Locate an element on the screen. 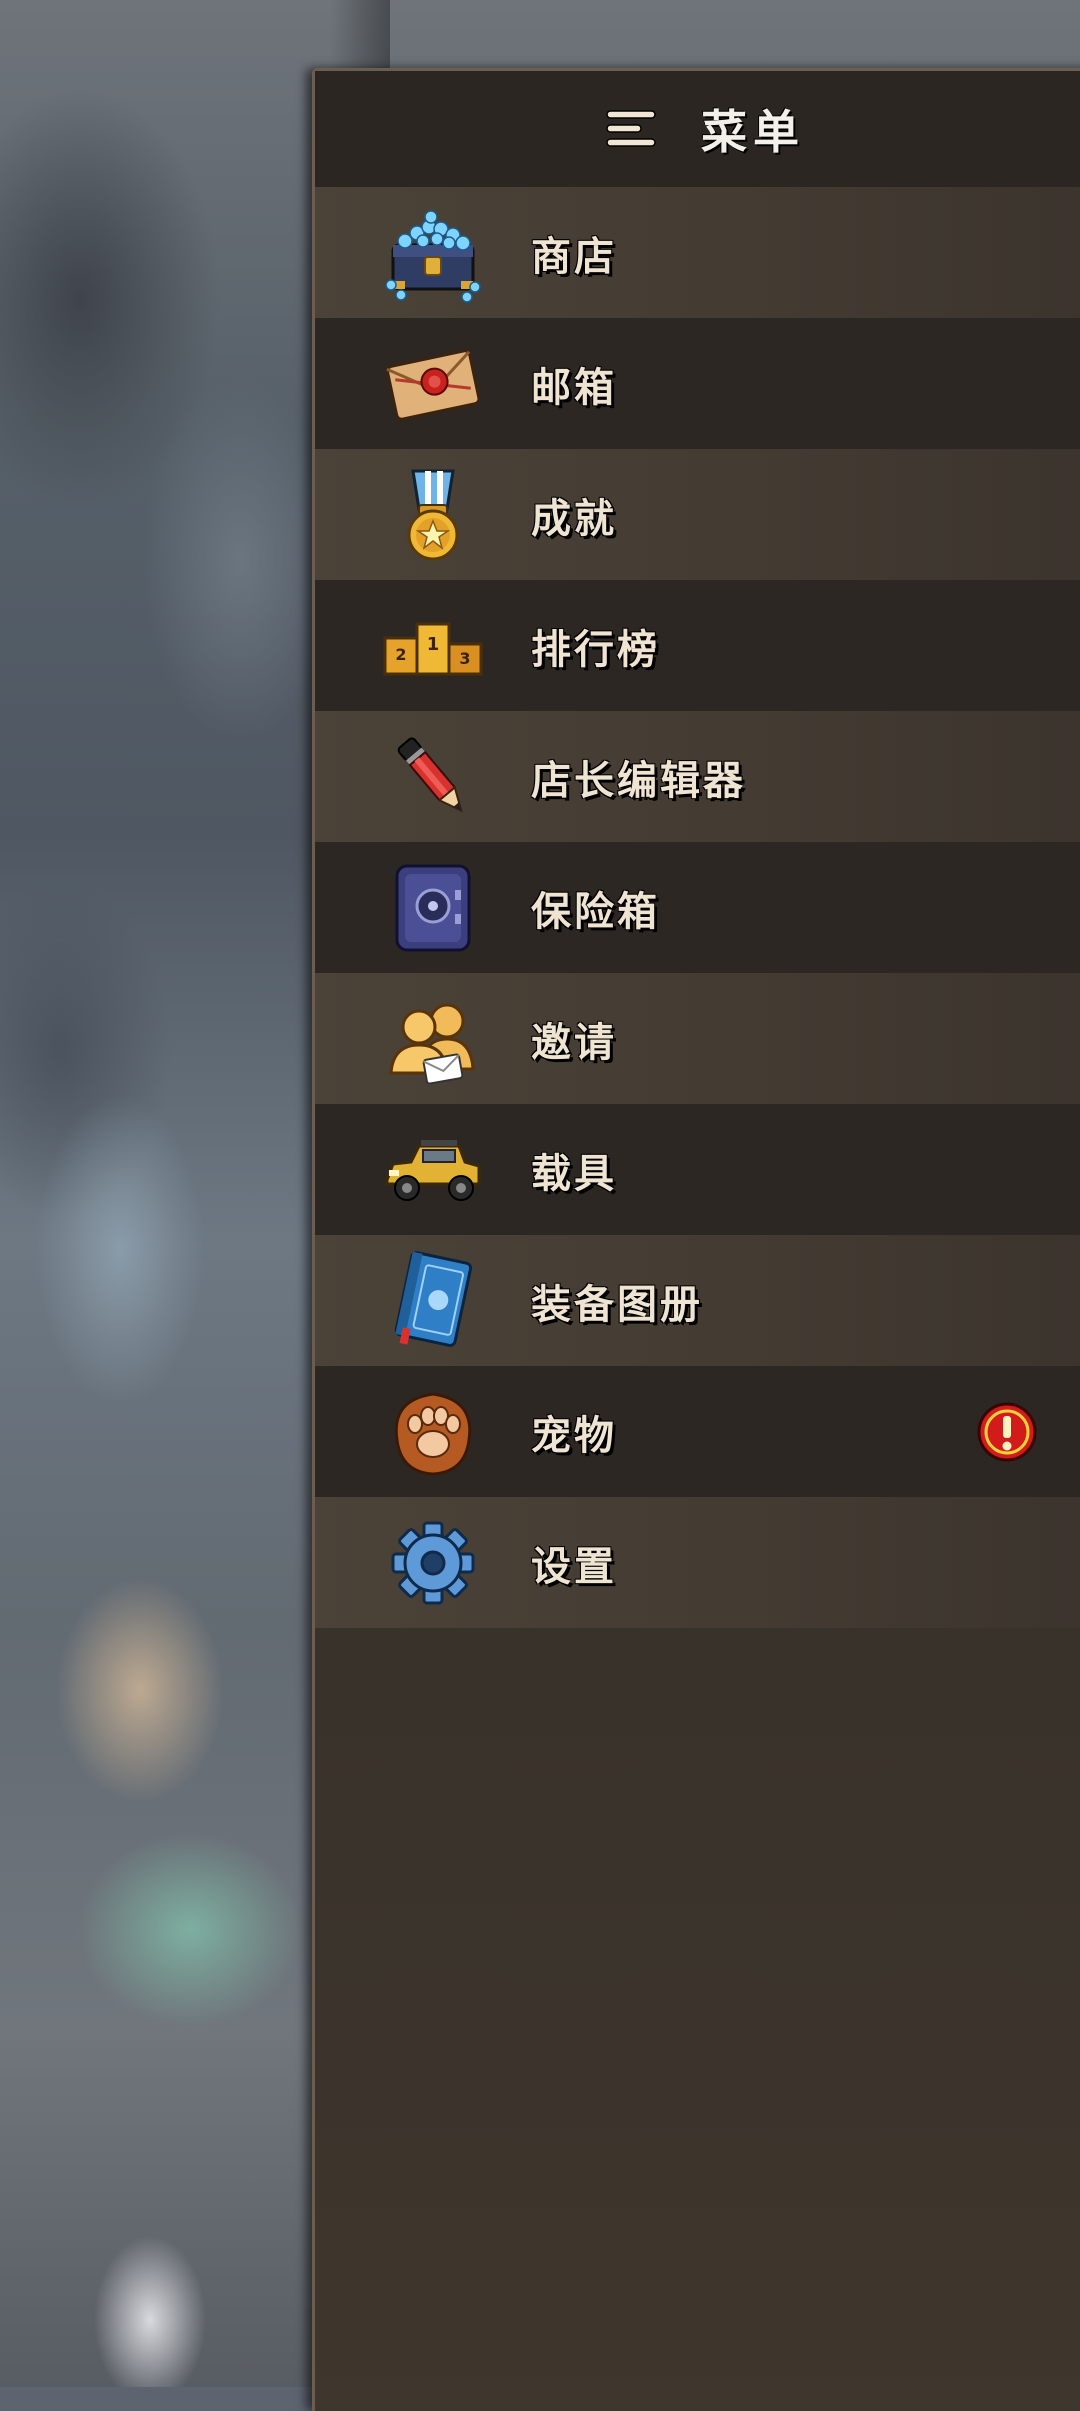  menu-item-invite: 邀请 is located at coordinates (697, 1038).